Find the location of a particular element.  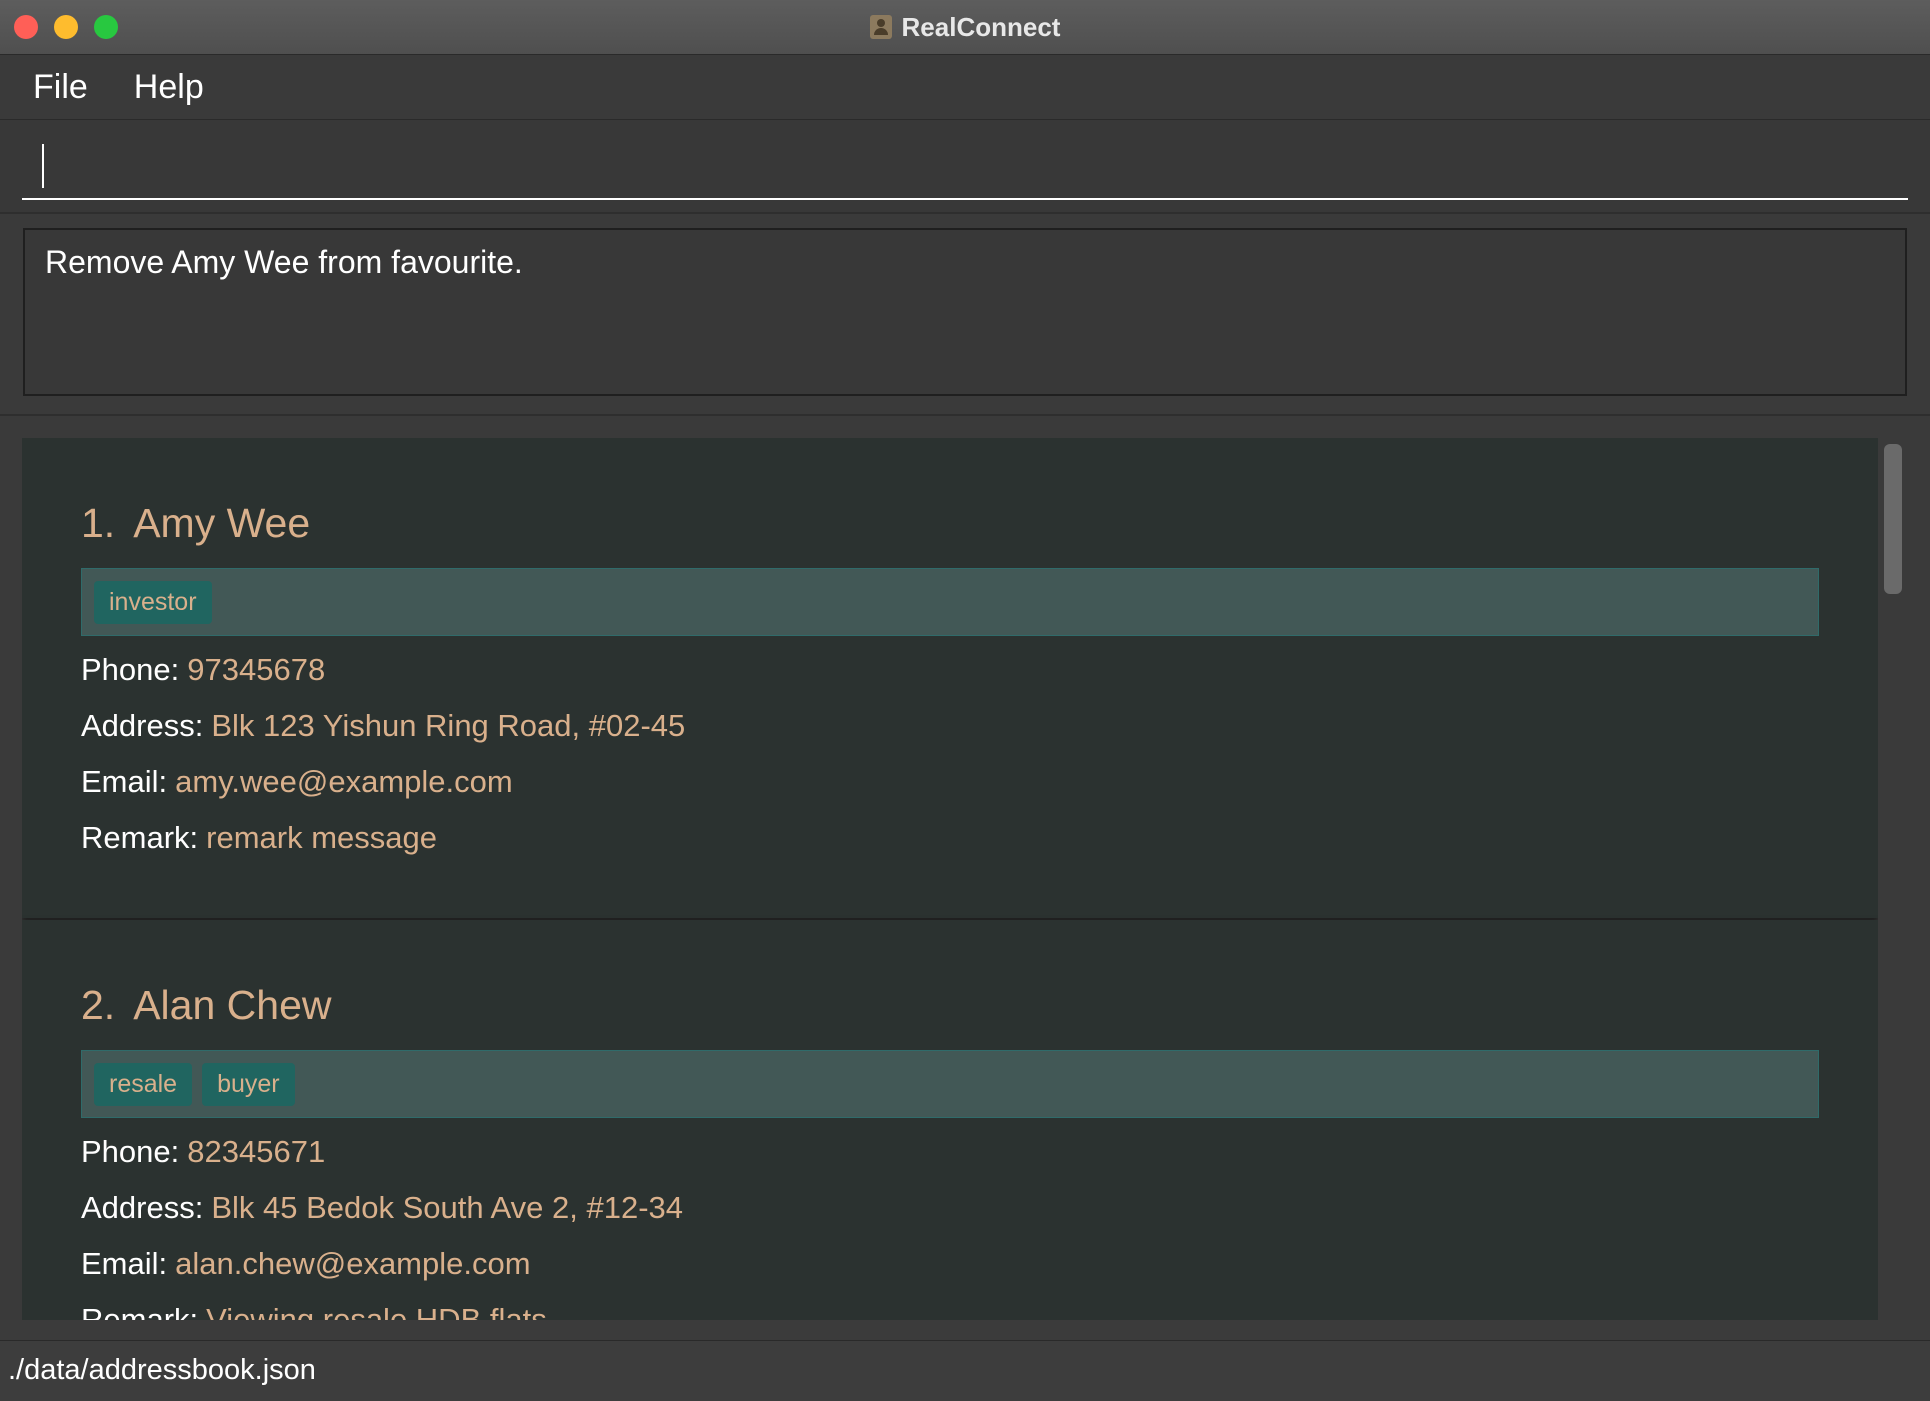

person-name: Alan Chew is located at coordinates (232, 1005).